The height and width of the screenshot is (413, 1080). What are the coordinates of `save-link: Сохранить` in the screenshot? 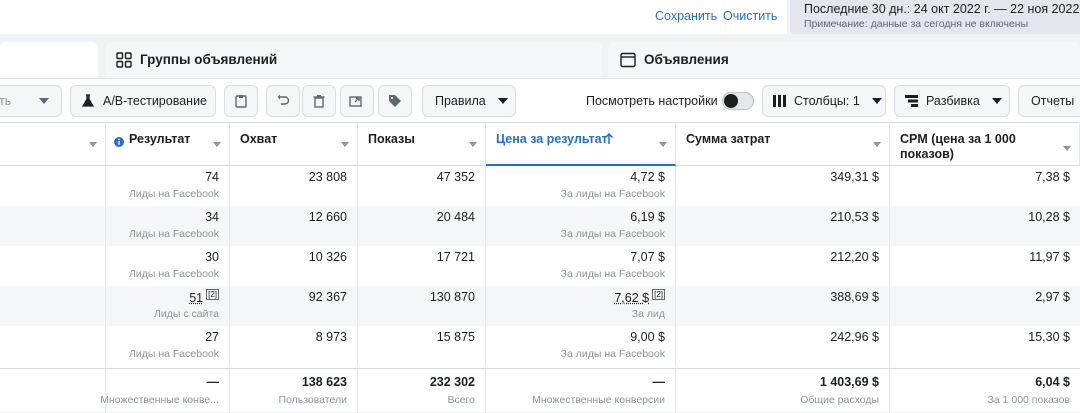 It's located at (686, 16).